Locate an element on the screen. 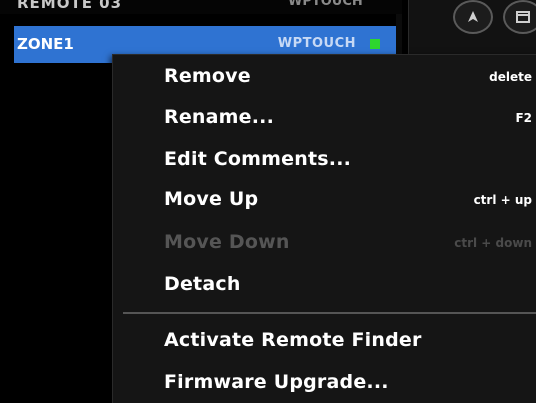 The height and width of the screenshot is (403, 536). menu-item-rename: Rename... F2 is located at coordinates (324, 117).